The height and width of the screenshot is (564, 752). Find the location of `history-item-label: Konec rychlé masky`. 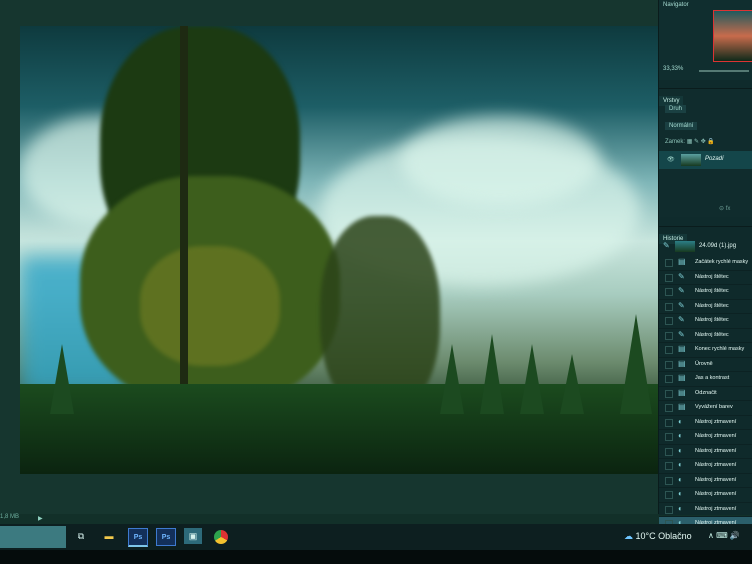

history-item-label: Konec rychlé masky is located at coordinates (720, 349).